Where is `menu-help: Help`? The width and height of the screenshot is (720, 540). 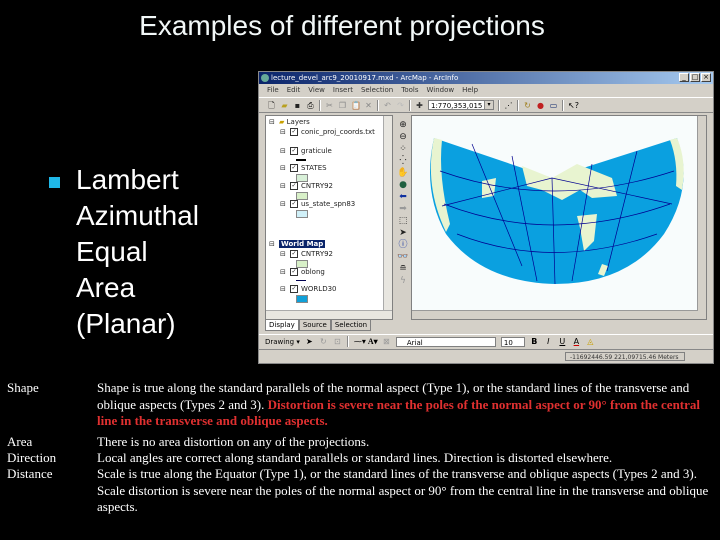
menu-help: Help is located at coordinates (470, 90).